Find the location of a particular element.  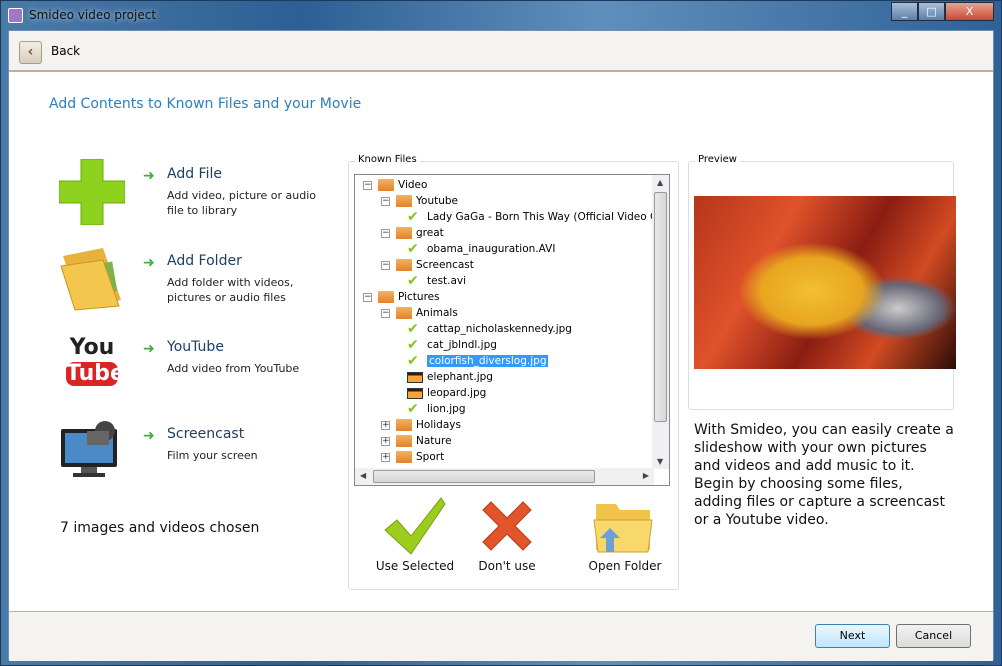

known-files-label: Known Files is located at coordinates (387, 159).